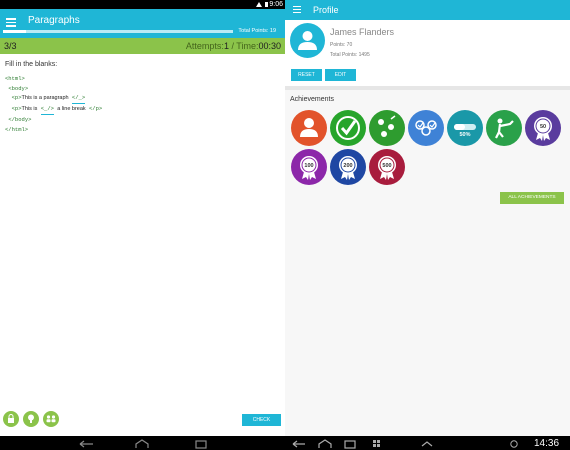  I want to click on ribbon-500-icon: 500, so click(387, 167).